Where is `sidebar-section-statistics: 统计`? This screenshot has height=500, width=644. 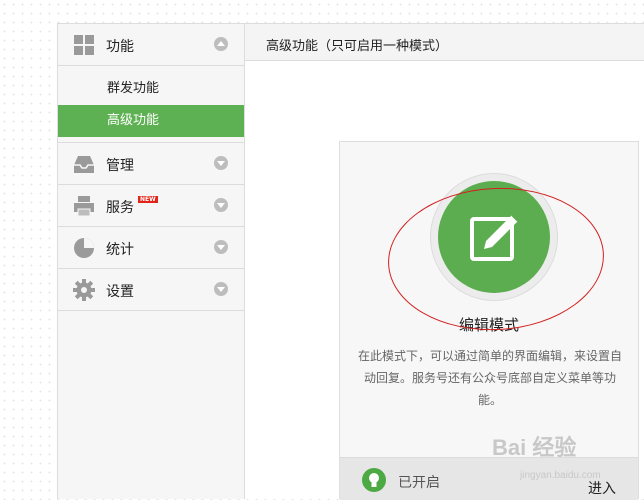 sidebar-section-statistics: 统计 is located at coordinates (151, 248).